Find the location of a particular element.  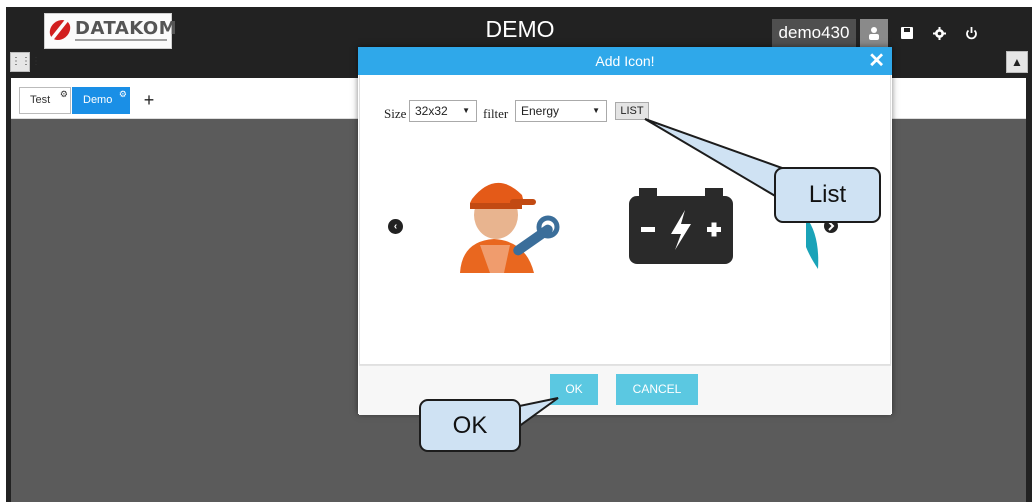

ok-callout: OK is located at coordinates (470, 425).